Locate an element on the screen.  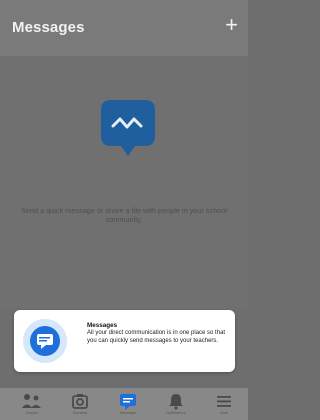
people-icon is located at coordinates (31, 401).